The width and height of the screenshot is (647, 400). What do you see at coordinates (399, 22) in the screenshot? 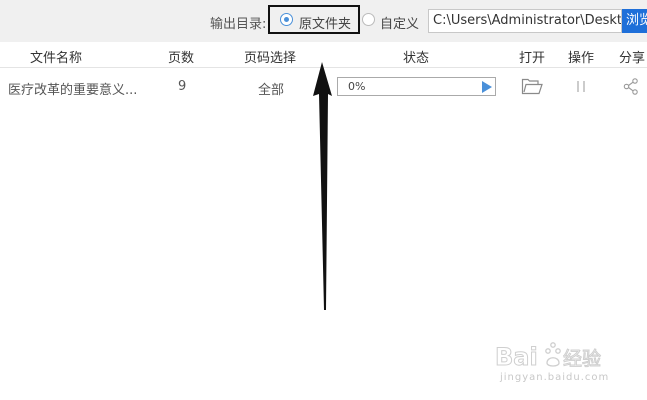
I see `radio-custom-label: 自定义` at bounding box center [399, 22].